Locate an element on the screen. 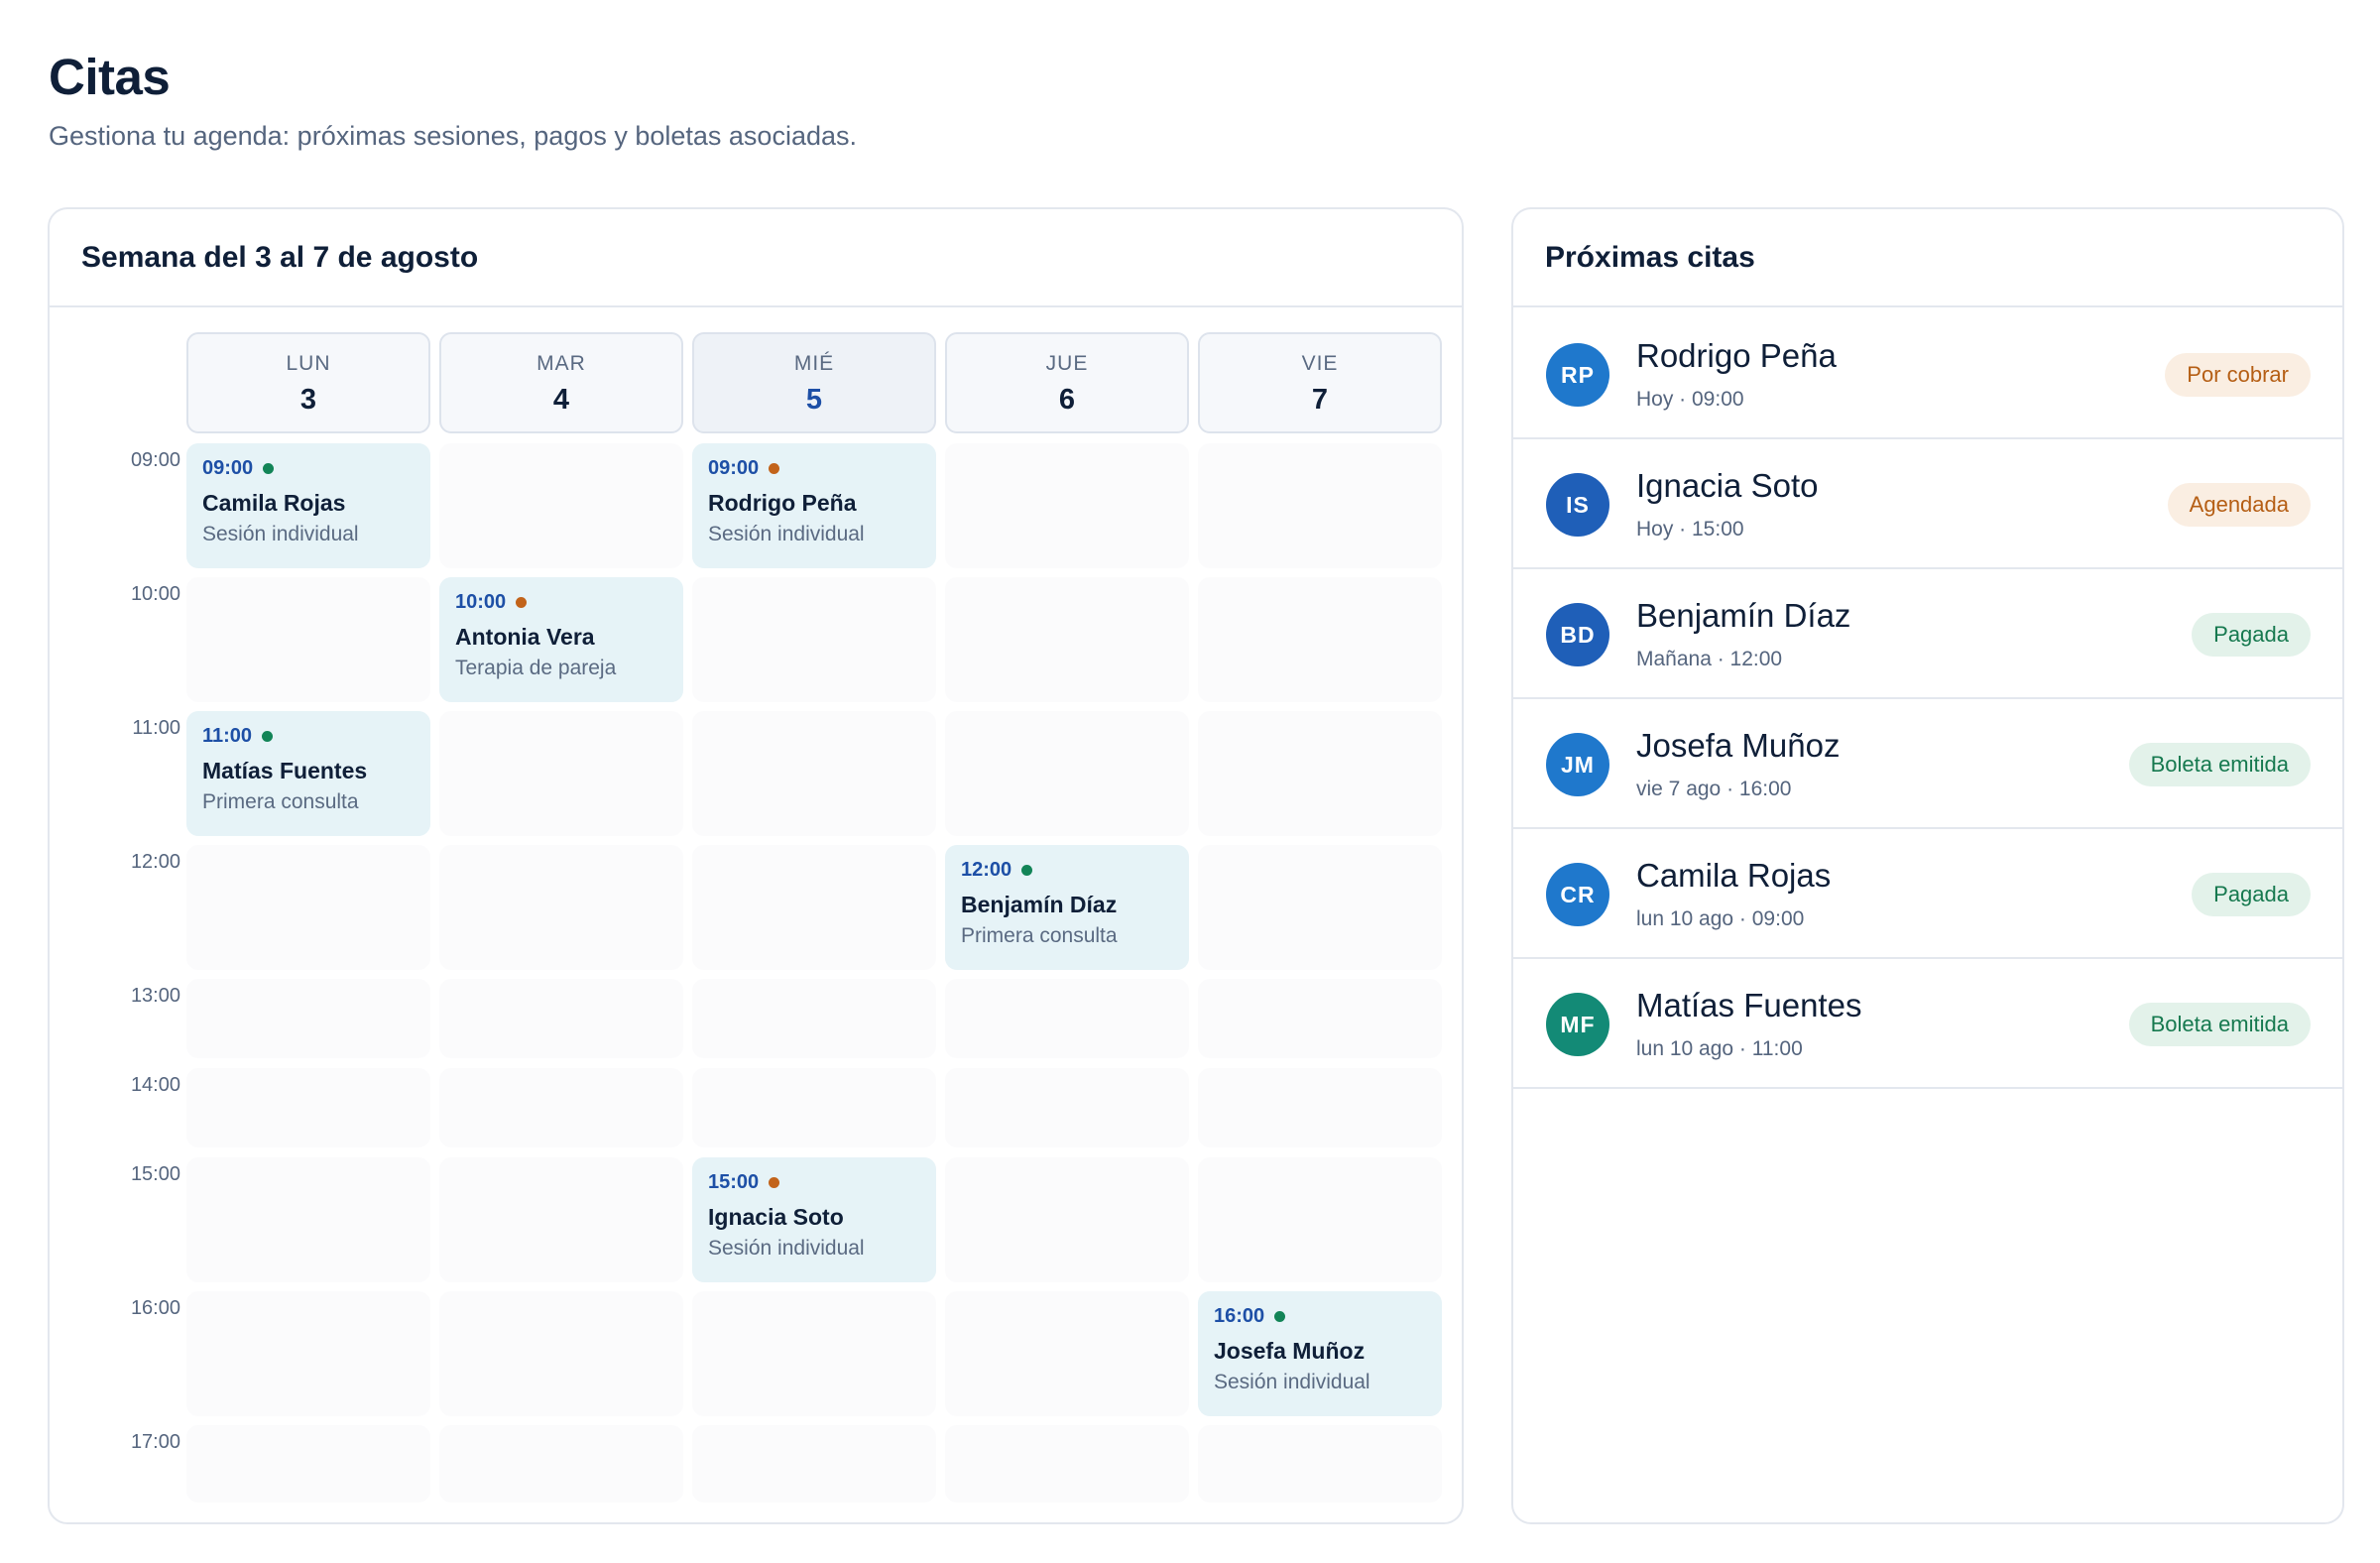  day-name: MIÉ is located at coordinates (814, 363).